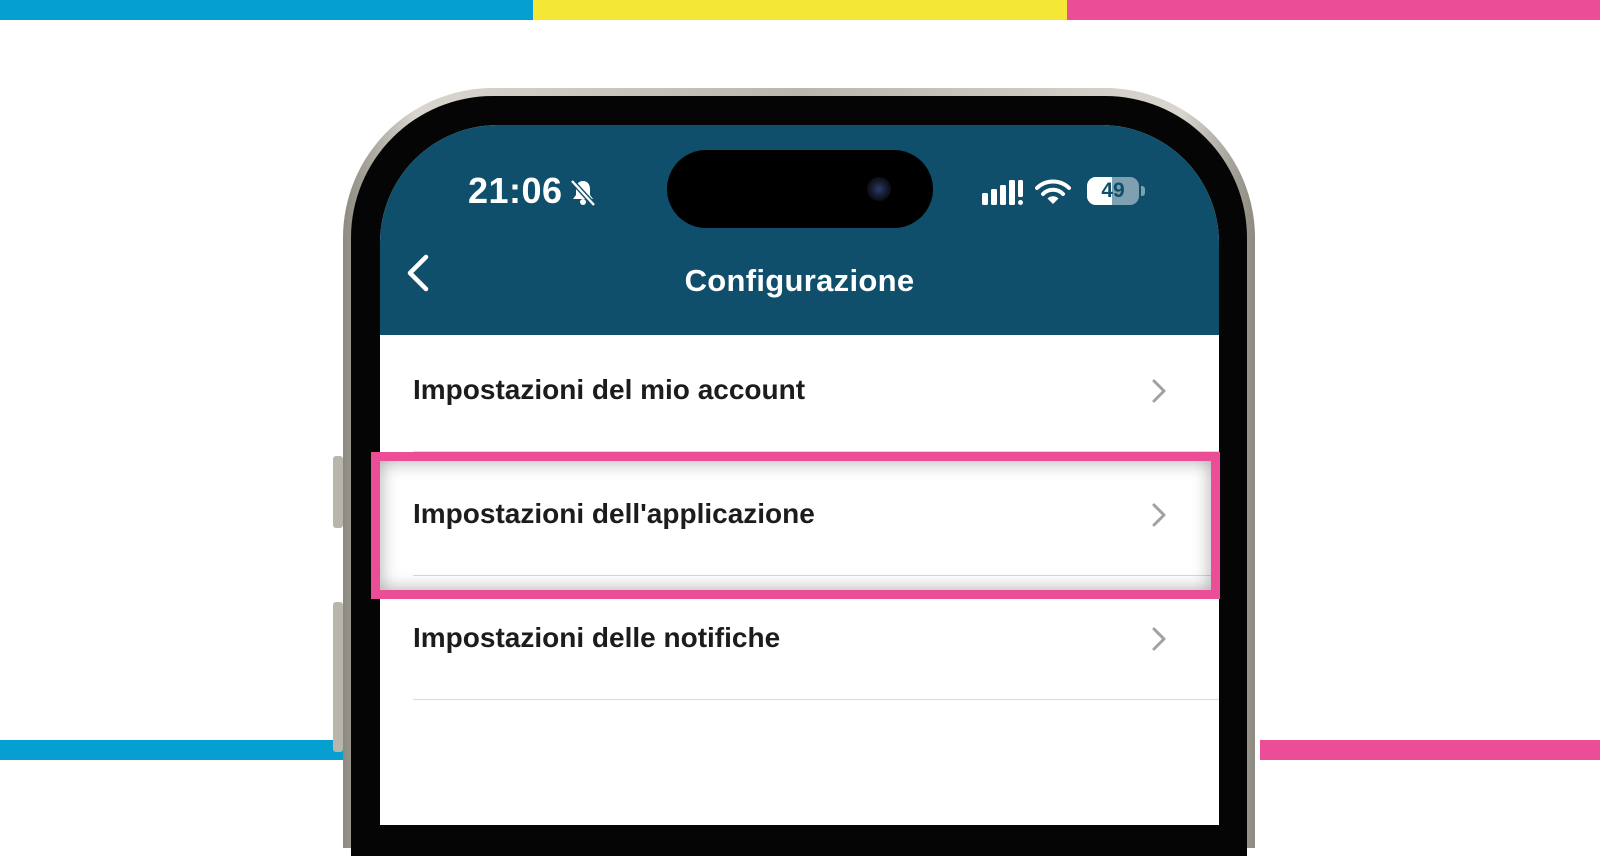 The height and width of the screenshot is (856, 1600). Describe the element at coordinates (1053, 191) in the screenshot. I see `wifi-icon` at that location.